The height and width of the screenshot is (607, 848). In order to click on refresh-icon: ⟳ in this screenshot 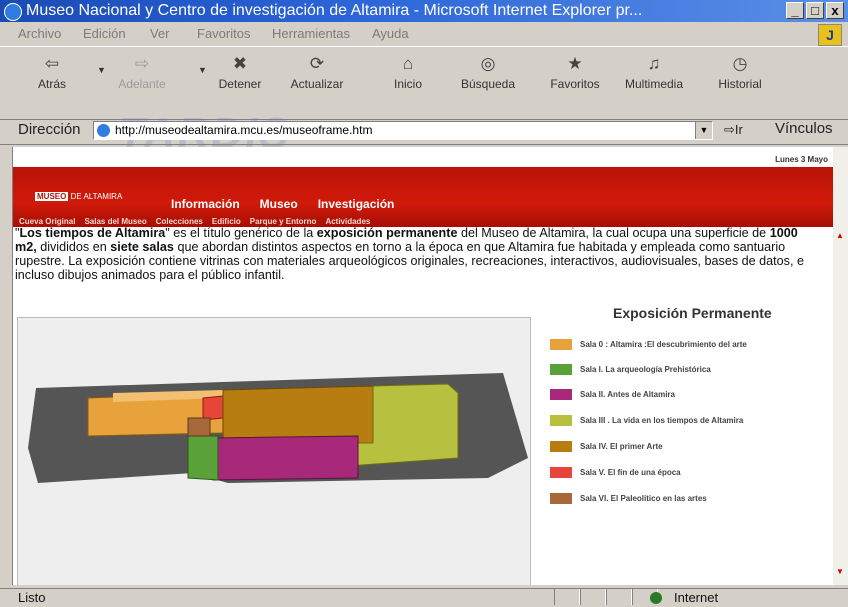, I will do `click(317, 63)`.